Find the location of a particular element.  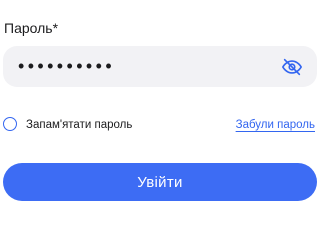

password-masked-value: •••••••••• is located at coordinates (67, 66).